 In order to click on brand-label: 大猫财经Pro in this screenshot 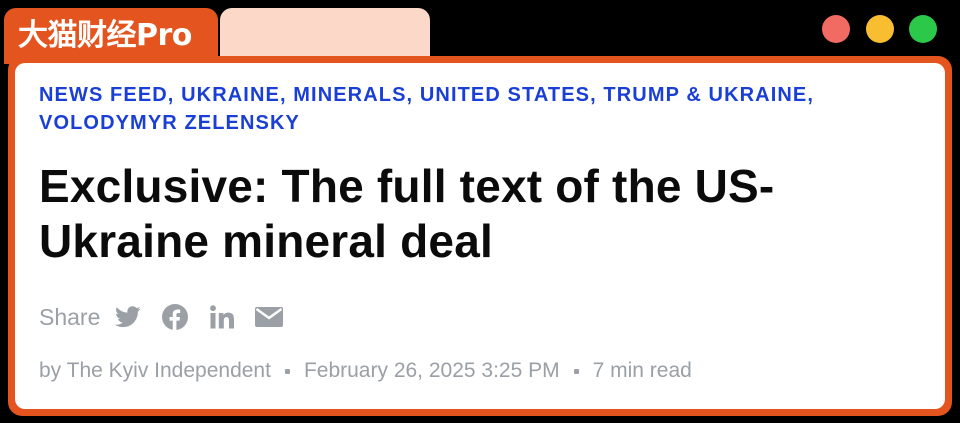, I will do `click(105, 35)`.